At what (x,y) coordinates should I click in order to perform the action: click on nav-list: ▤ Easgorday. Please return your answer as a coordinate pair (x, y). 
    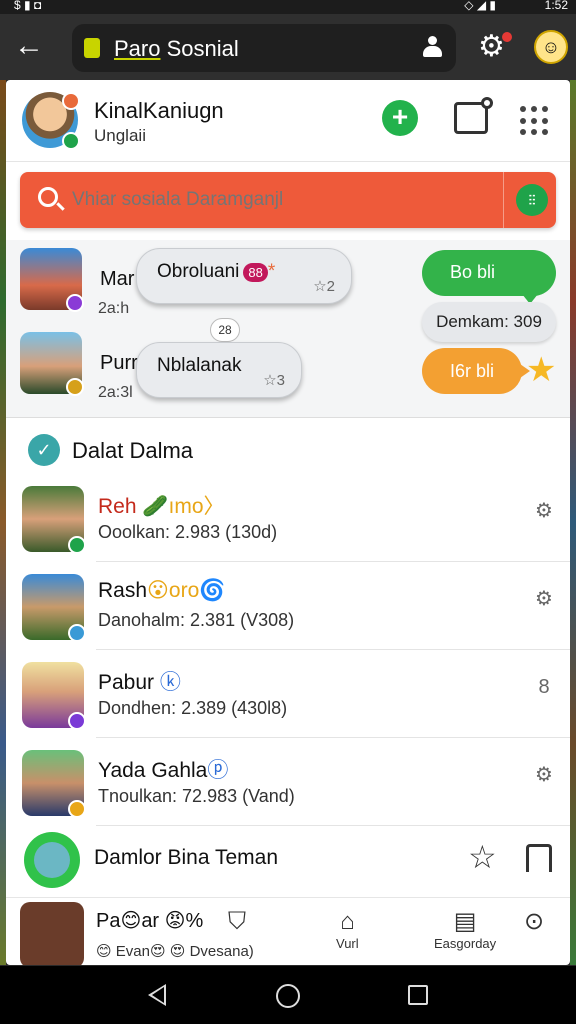
    Looking at the image, I should click on (465, 929).